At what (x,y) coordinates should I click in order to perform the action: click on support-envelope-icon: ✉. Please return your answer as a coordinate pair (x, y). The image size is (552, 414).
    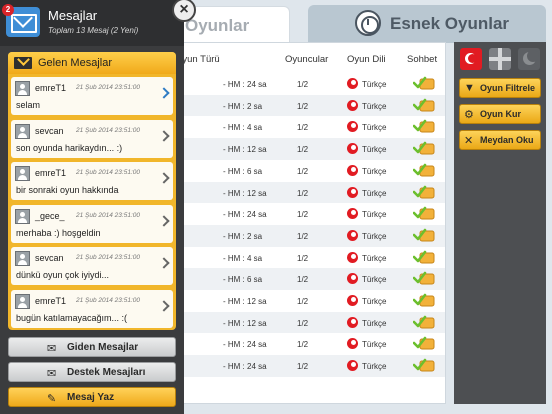
    Looking at the image, I should click on (52, 374).